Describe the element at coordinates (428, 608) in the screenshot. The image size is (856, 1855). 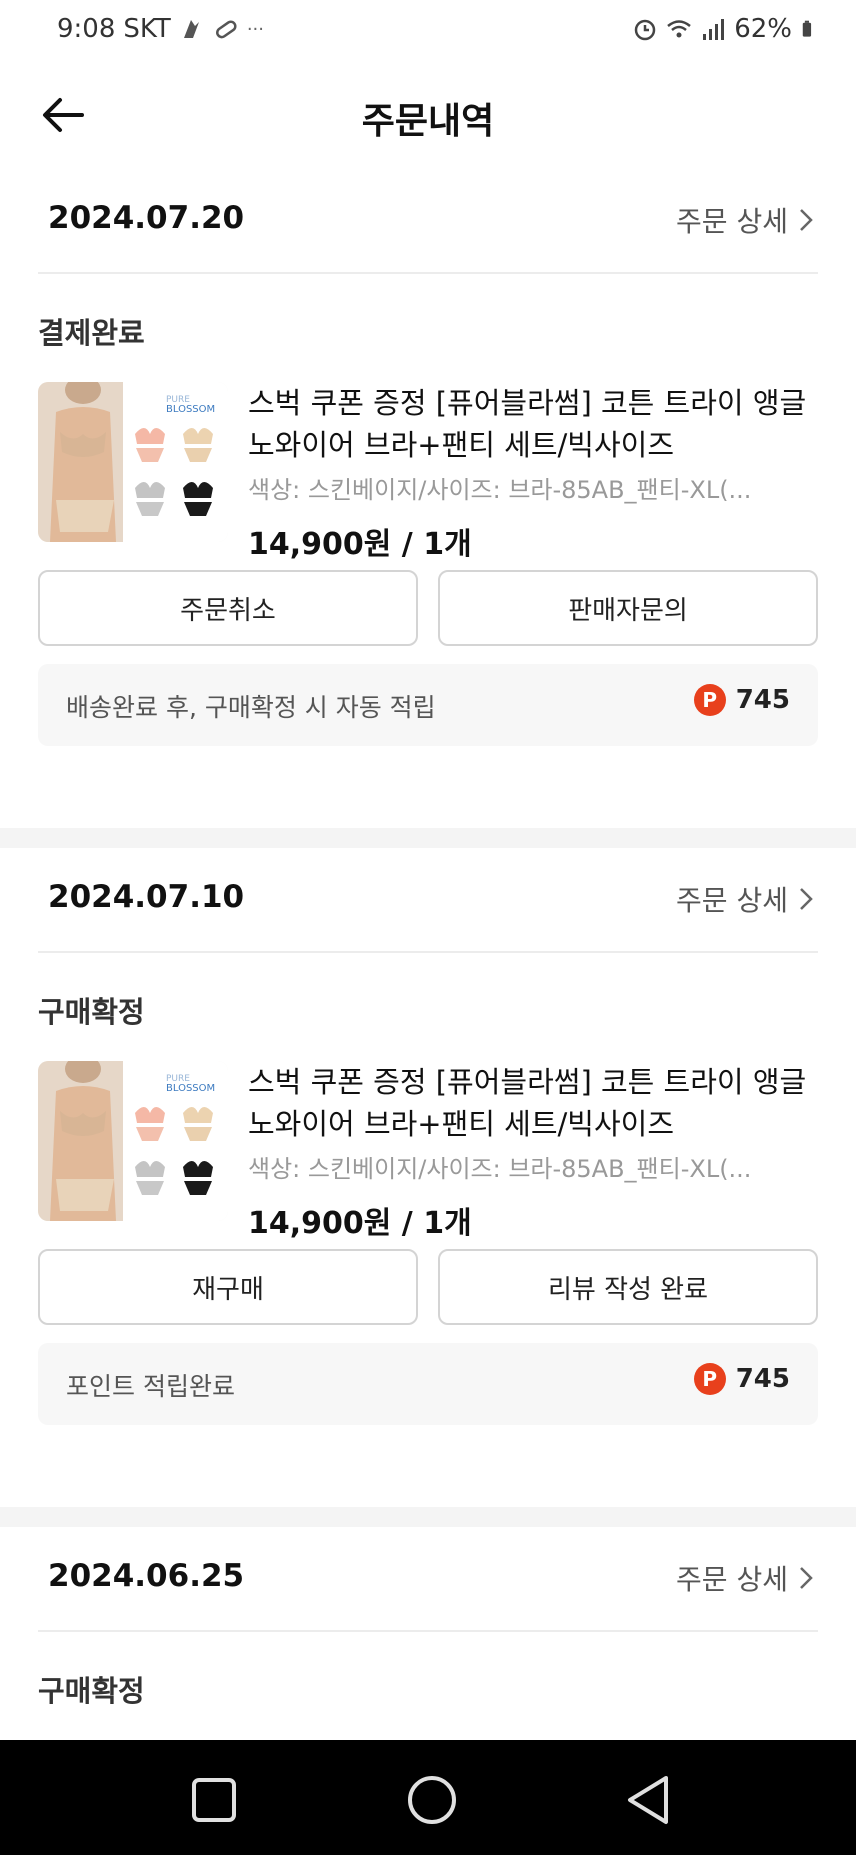
I see `order-actions: 주문취소 판매자문의` at that location.